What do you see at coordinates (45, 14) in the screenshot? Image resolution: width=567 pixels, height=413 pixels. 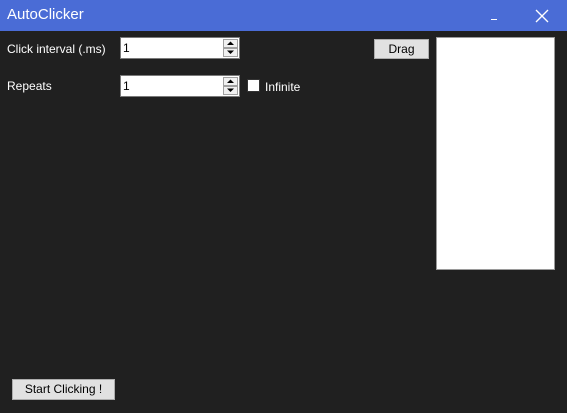 I see `window-title: AutoClicker` at bounding box center [45, 14].